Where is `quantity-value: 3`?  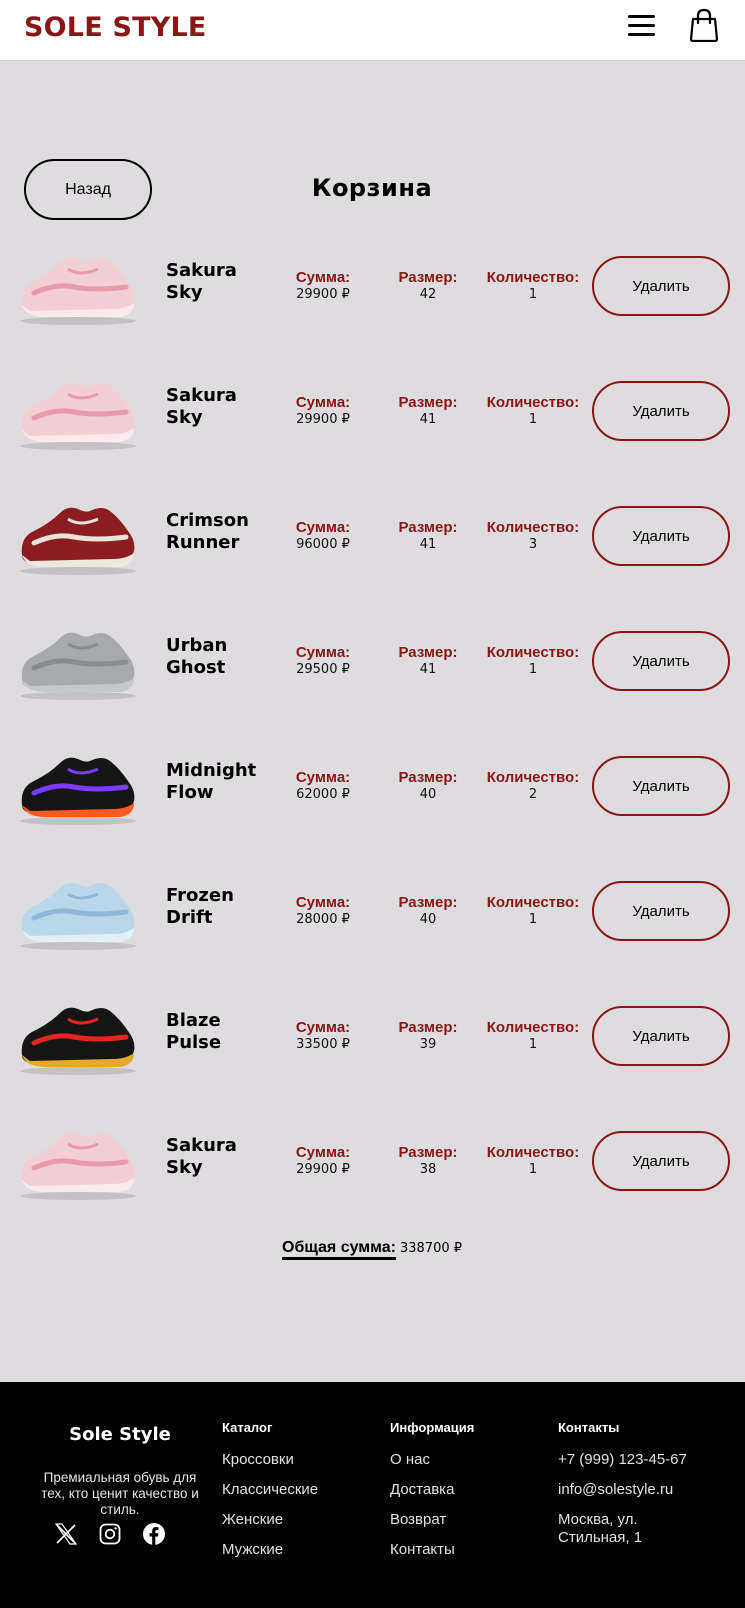 quantity-value: 3 is located at coordinates (533, 544).